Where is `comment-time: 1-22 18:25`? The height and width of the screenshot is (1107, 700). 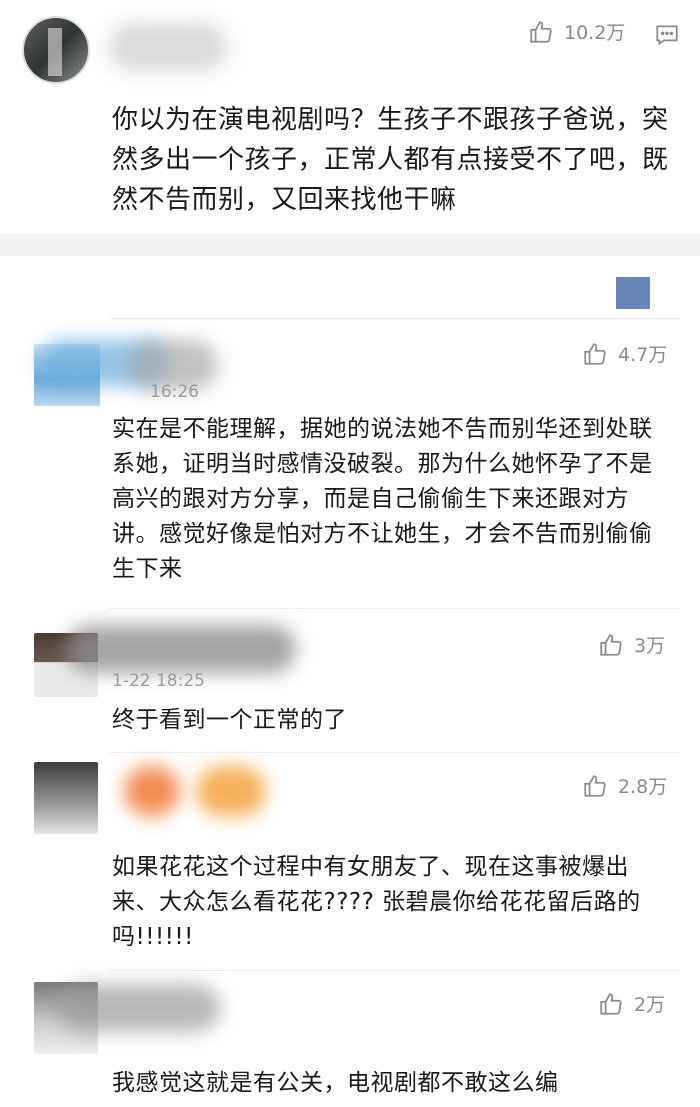 comment-time: 1-22 18:25 is located at coordinates (158, 681).